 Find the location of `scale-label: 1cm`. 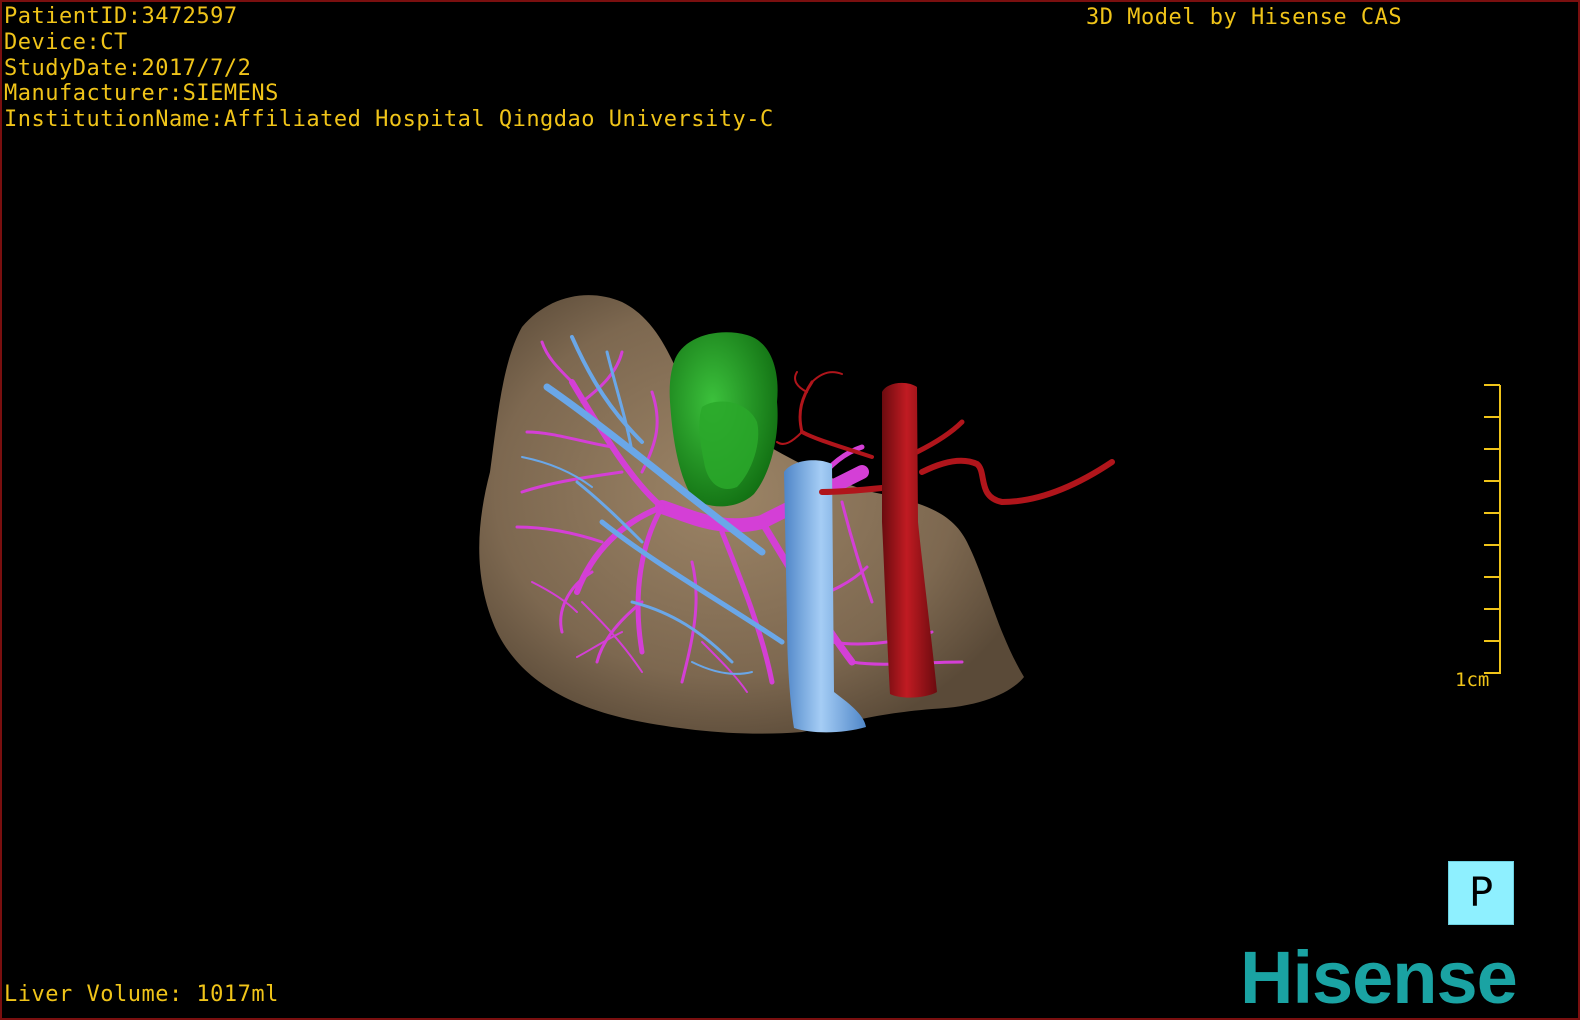

scale-label: 1cm is located at coordinates (1472, 680).